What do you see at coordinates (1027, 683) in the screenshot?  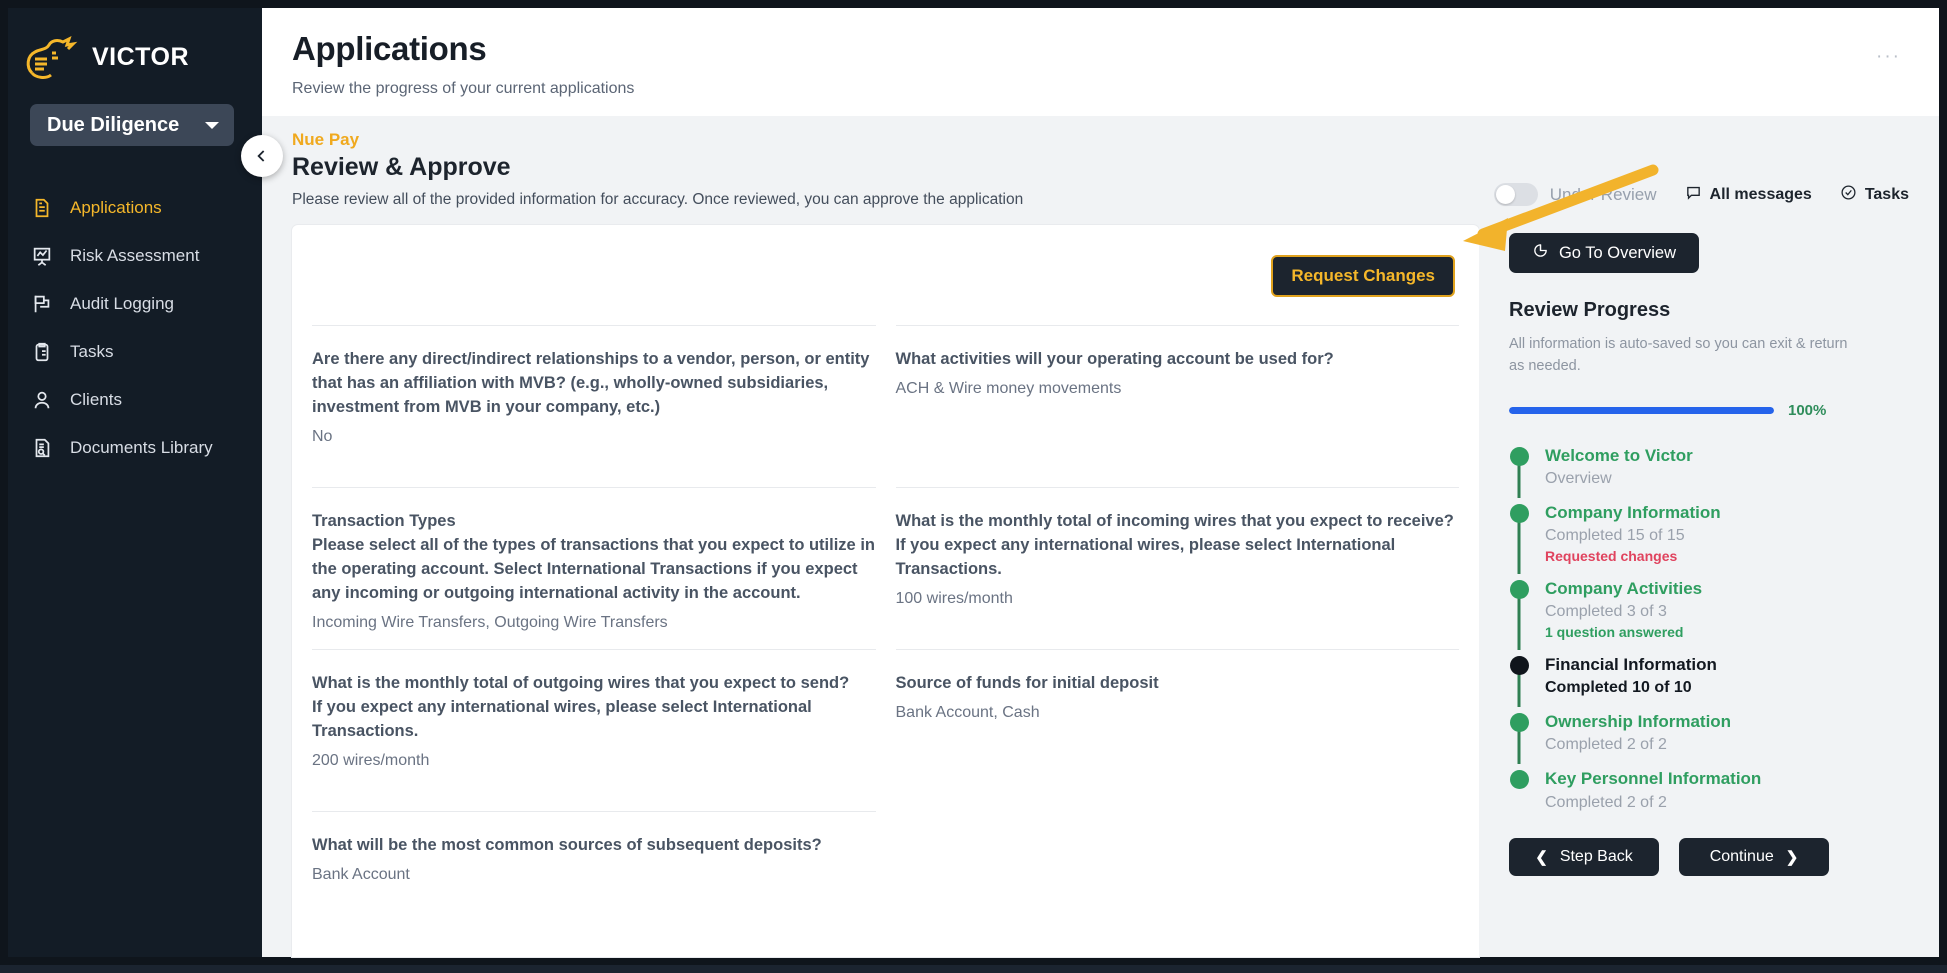 I see `question-text: Source of funds for initial deposit` at bounding box center [1027, 683].